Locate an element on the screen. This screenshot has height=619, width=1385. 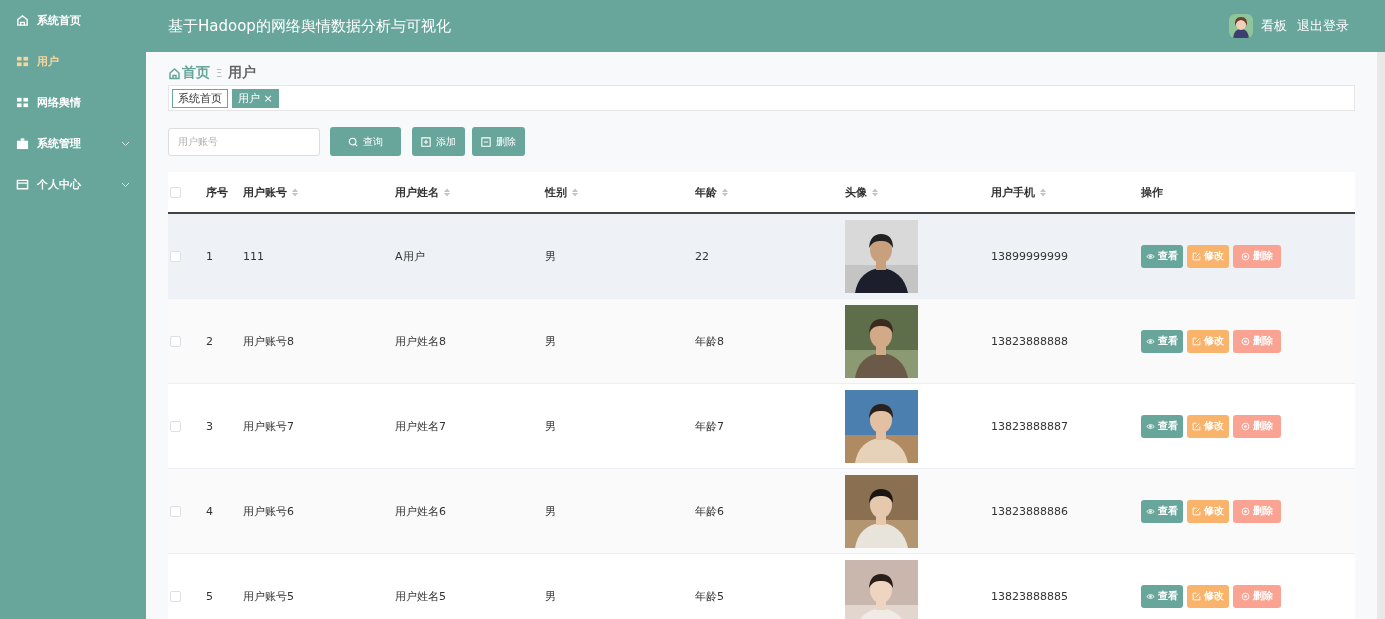
column-header: 用户手机 is located at coordinates (1013, 192).